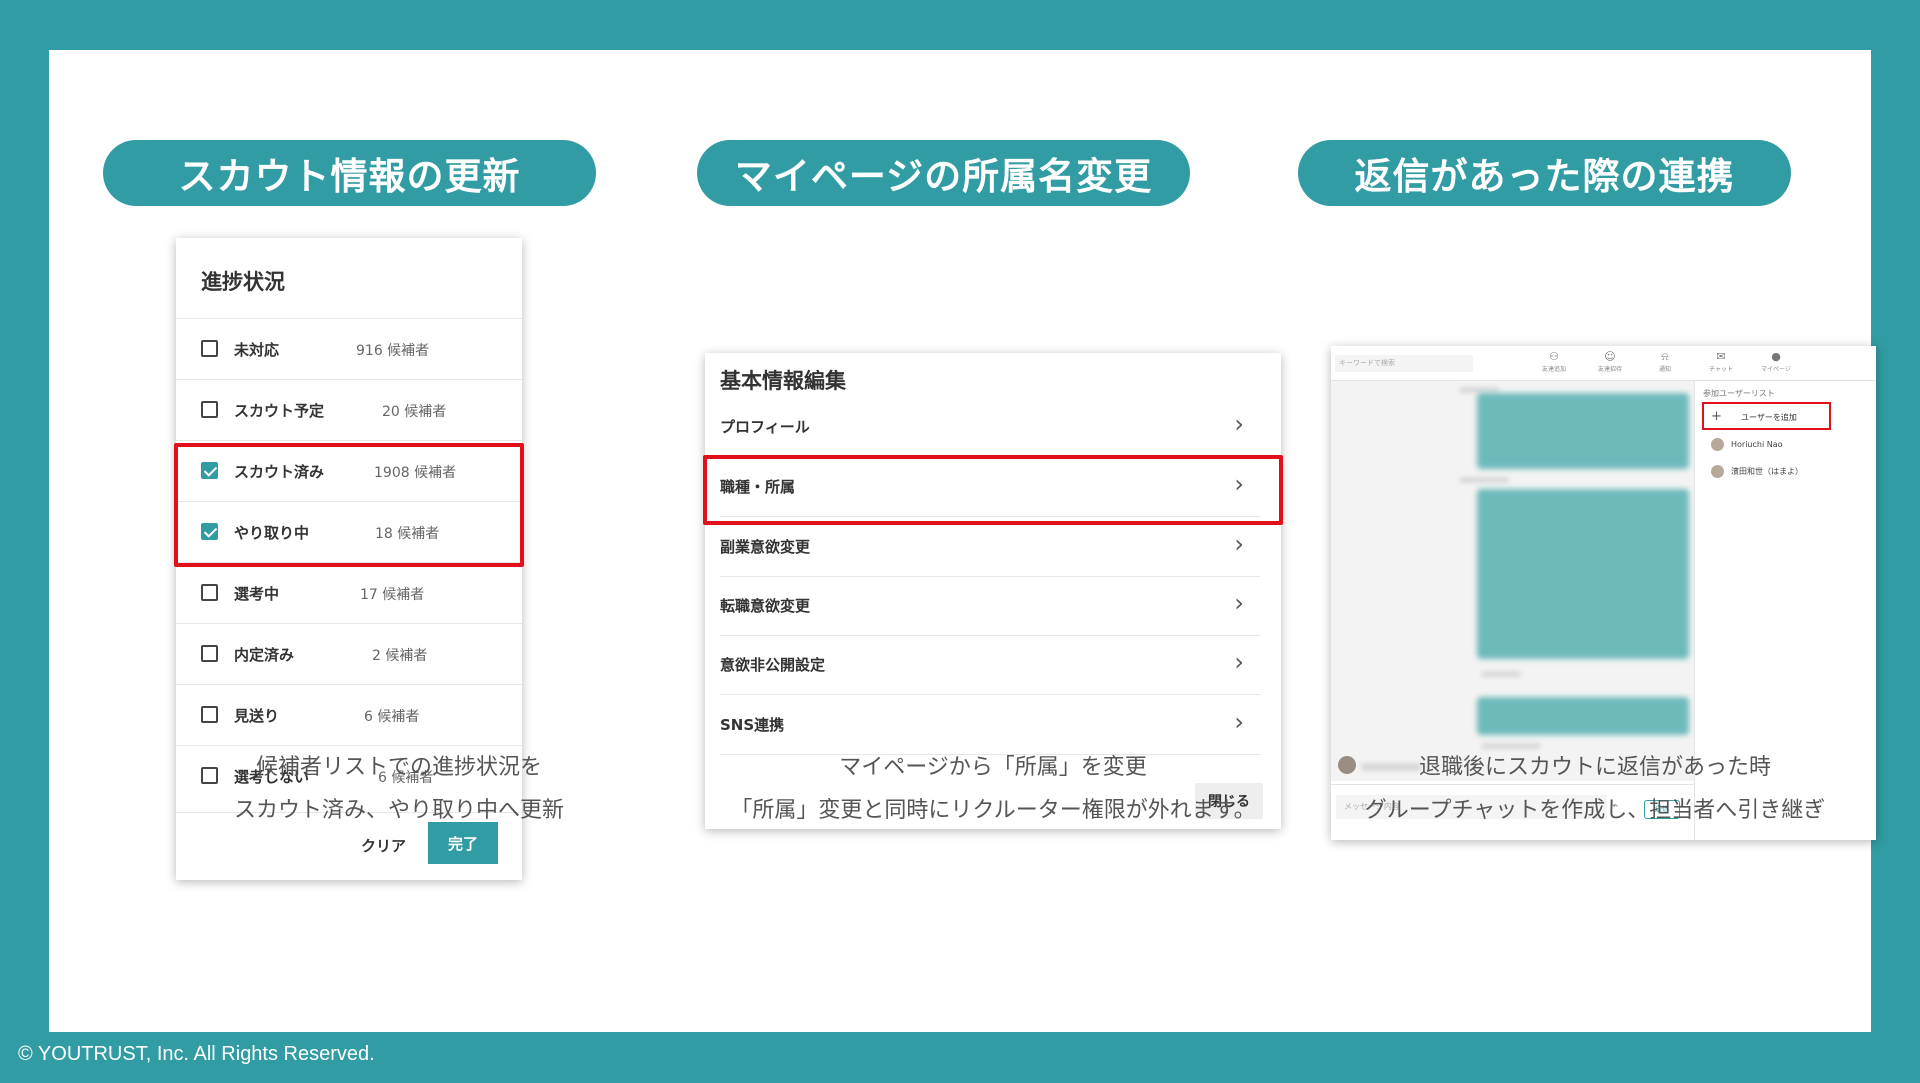 This screenshot has height=1083, width=1920. What do you see at coordinates (383, 845) in the screenshot?
I see `clear-button: クリア` at bounding box center [383, 845].